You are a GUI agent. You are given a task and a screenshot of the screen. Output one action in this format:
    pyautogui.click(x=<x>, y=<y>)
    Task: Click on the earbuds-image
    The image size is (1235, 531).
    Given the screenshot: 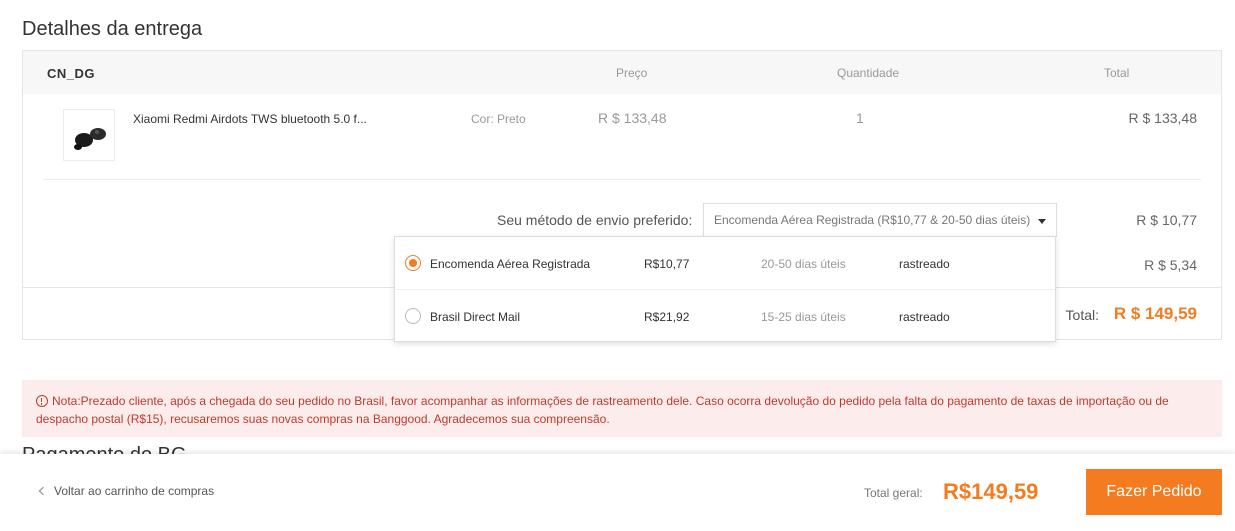 What is the action you would take?
    pyautogui.click(x=90, y=139)
    